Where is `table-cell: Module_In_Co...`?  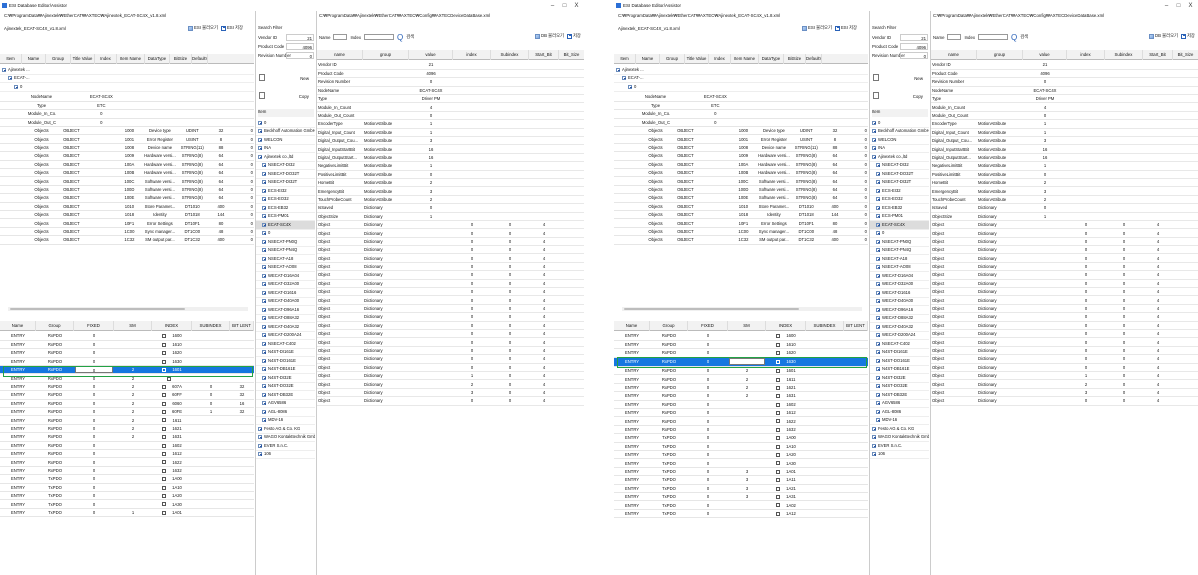 table-cell: Module_In_Co... is located at coordinates (41, 114).